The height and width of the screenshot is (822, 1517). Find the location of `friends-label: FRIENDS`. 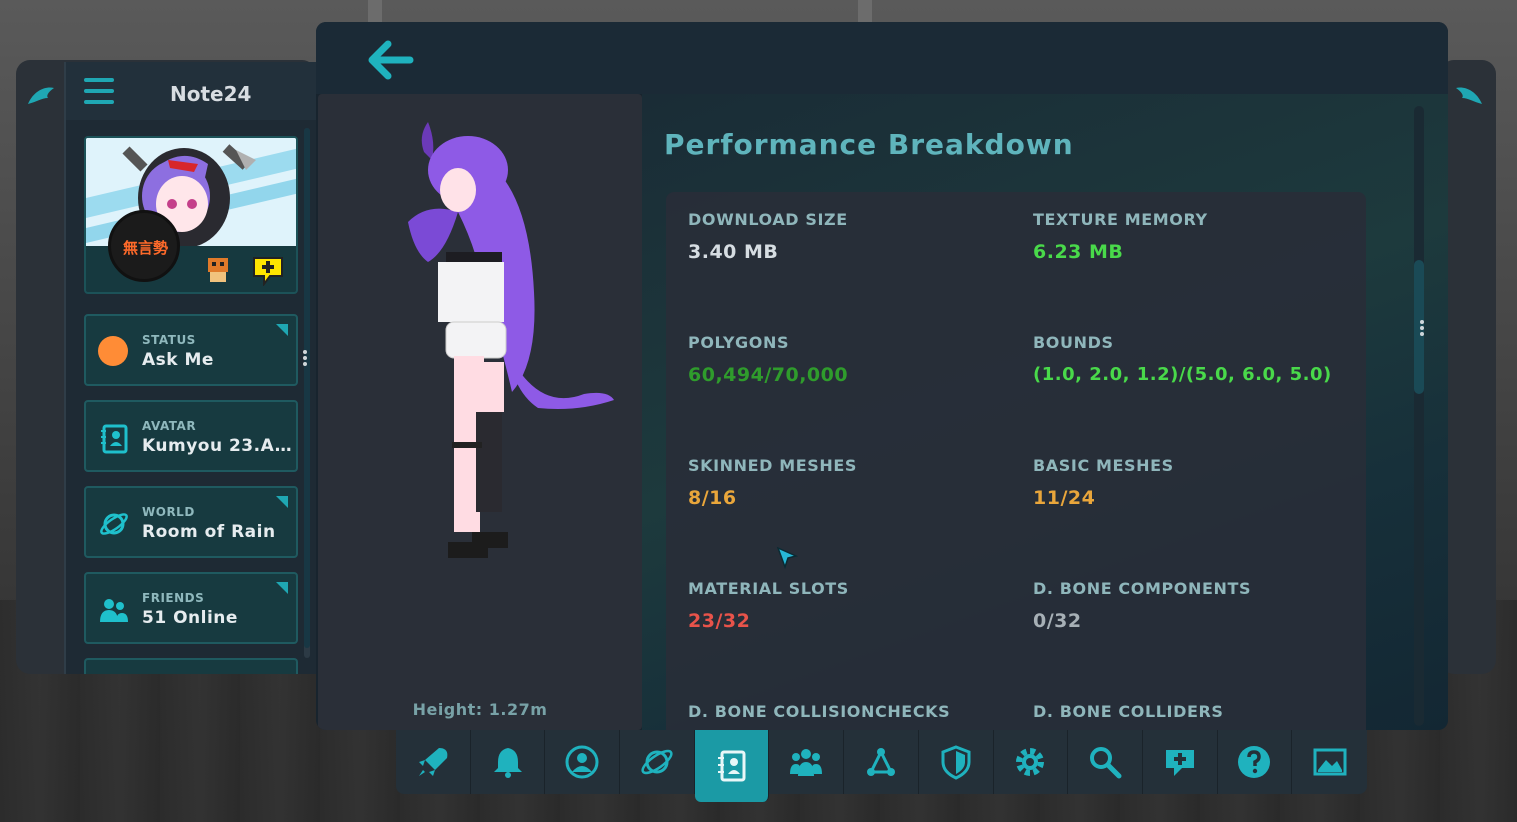

friends-label: FRIENDS is located at coordinates (173, 598).